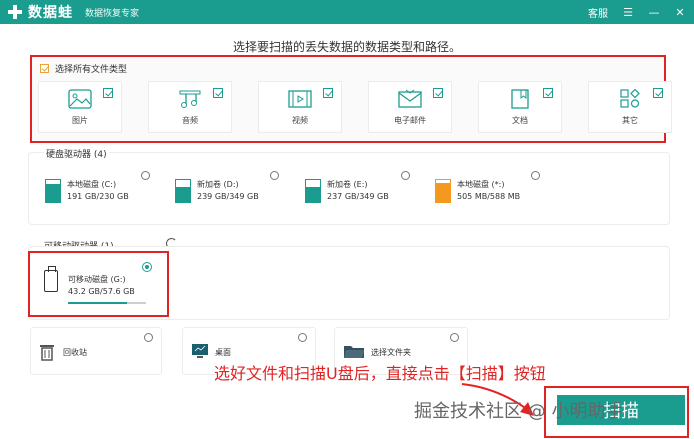  What do you see at coordinates (97, 279) in the screenshot?
I see `usb-name: 可移动磁盘 (G:)` at bounding box center [97, 279].